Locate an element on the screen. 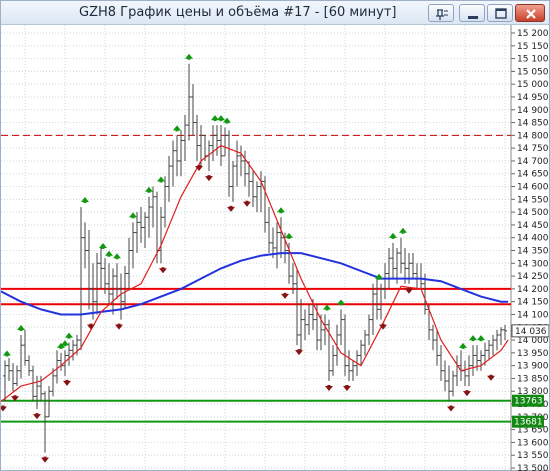 Image resolution: width=550 pixels, height=471 pixels. y-tick-label: 14 650 is located at coordinates (533, 175).